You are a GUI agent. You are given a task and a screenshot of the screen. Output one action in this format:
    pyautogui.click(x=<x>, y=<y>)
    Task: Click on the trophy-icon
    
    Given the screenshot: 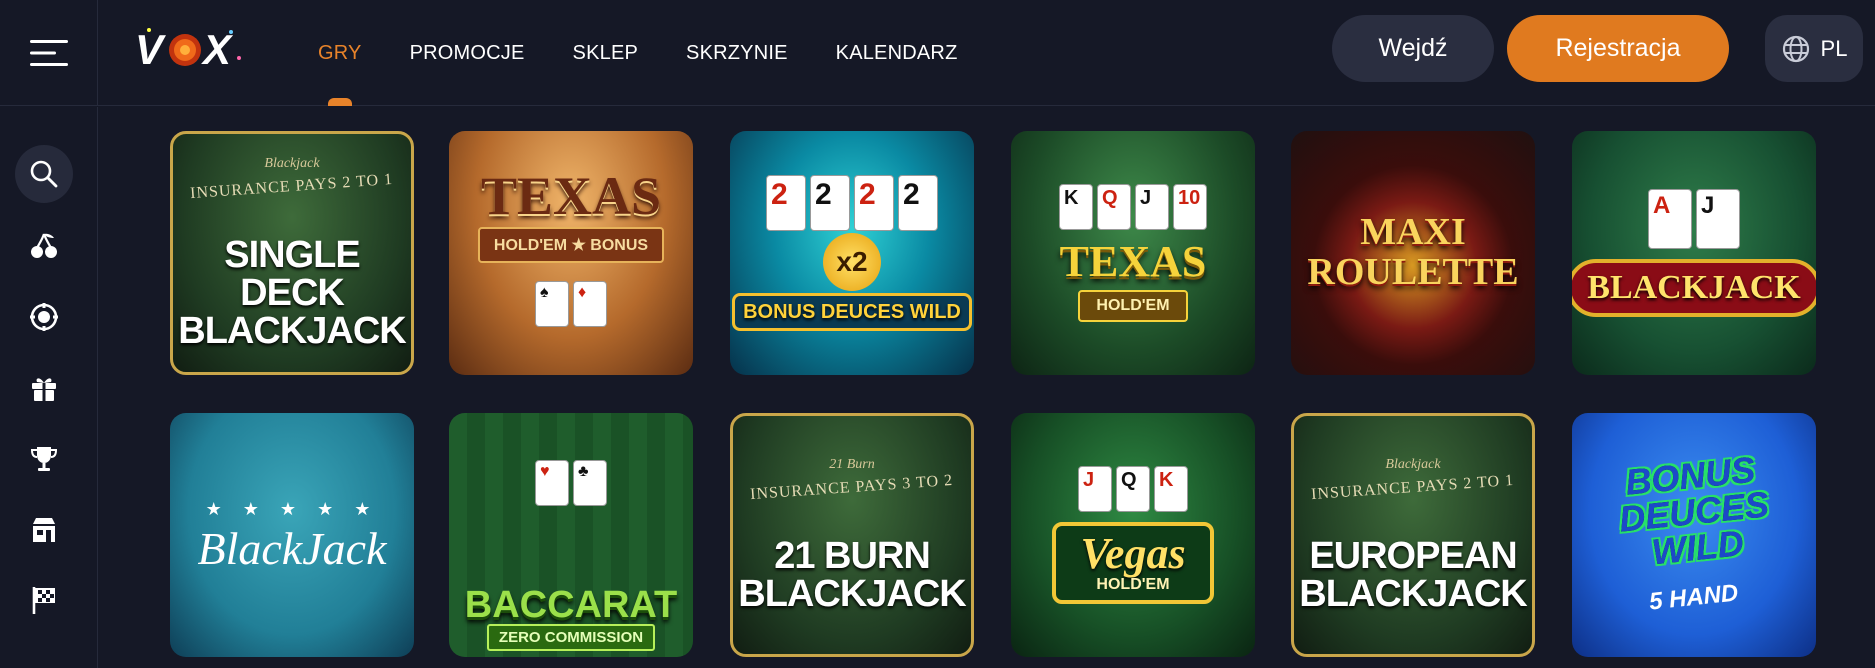 What is the action you would take?
    pyautogui.click(x=44, y=459)
    